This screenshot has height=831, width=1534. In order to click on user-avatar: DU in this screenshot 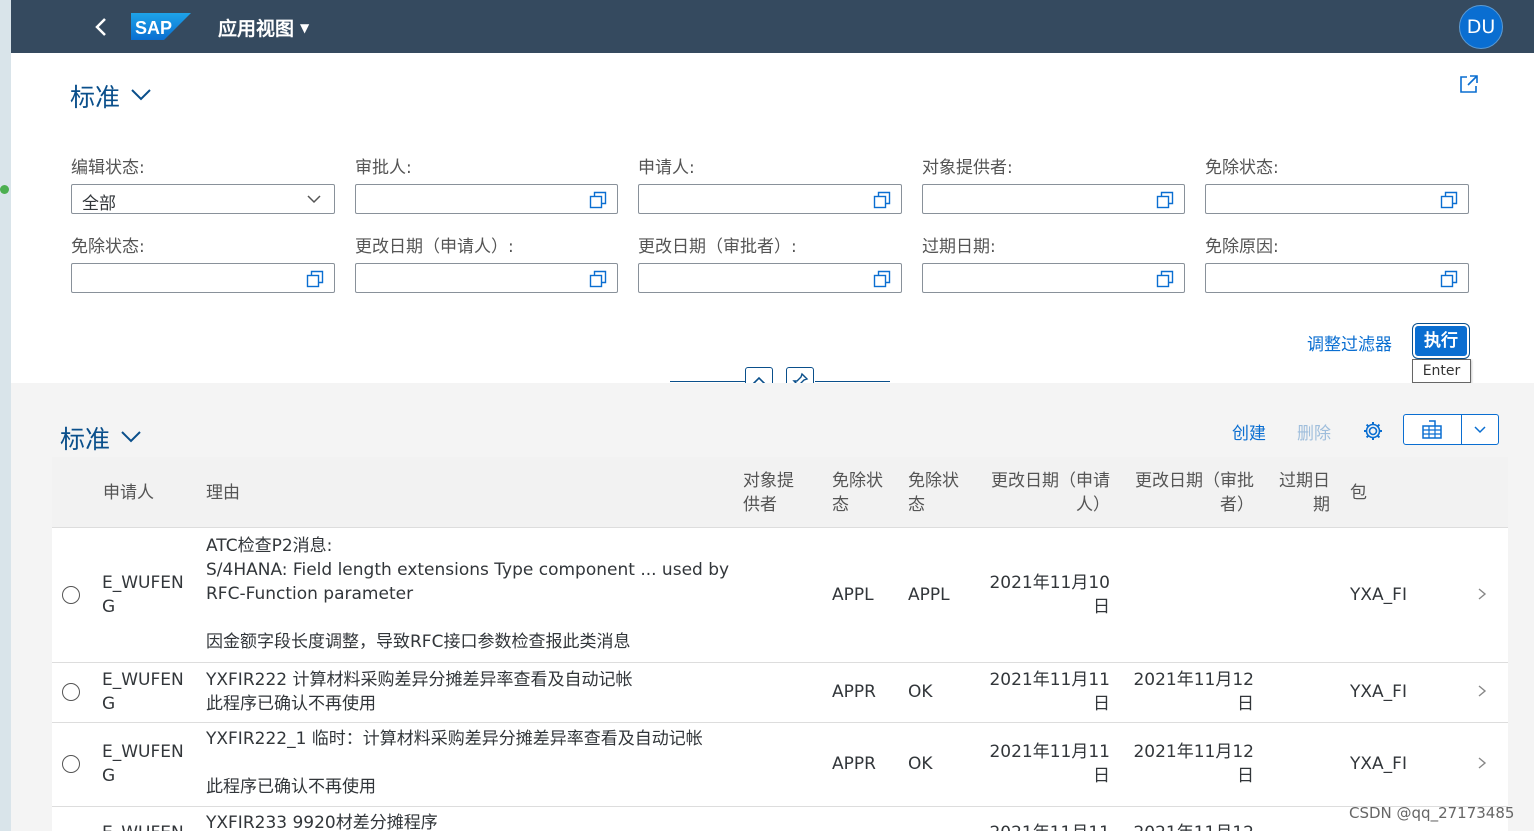, I will do `click(1481, 27)`.